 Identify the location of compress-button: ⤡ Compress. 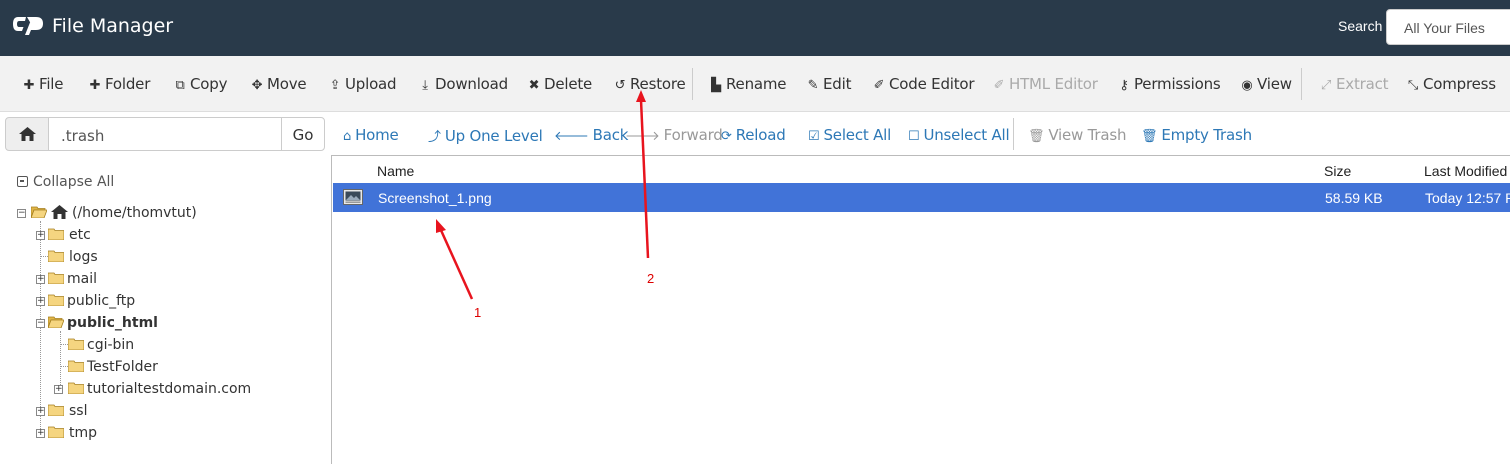
(1451, 84).